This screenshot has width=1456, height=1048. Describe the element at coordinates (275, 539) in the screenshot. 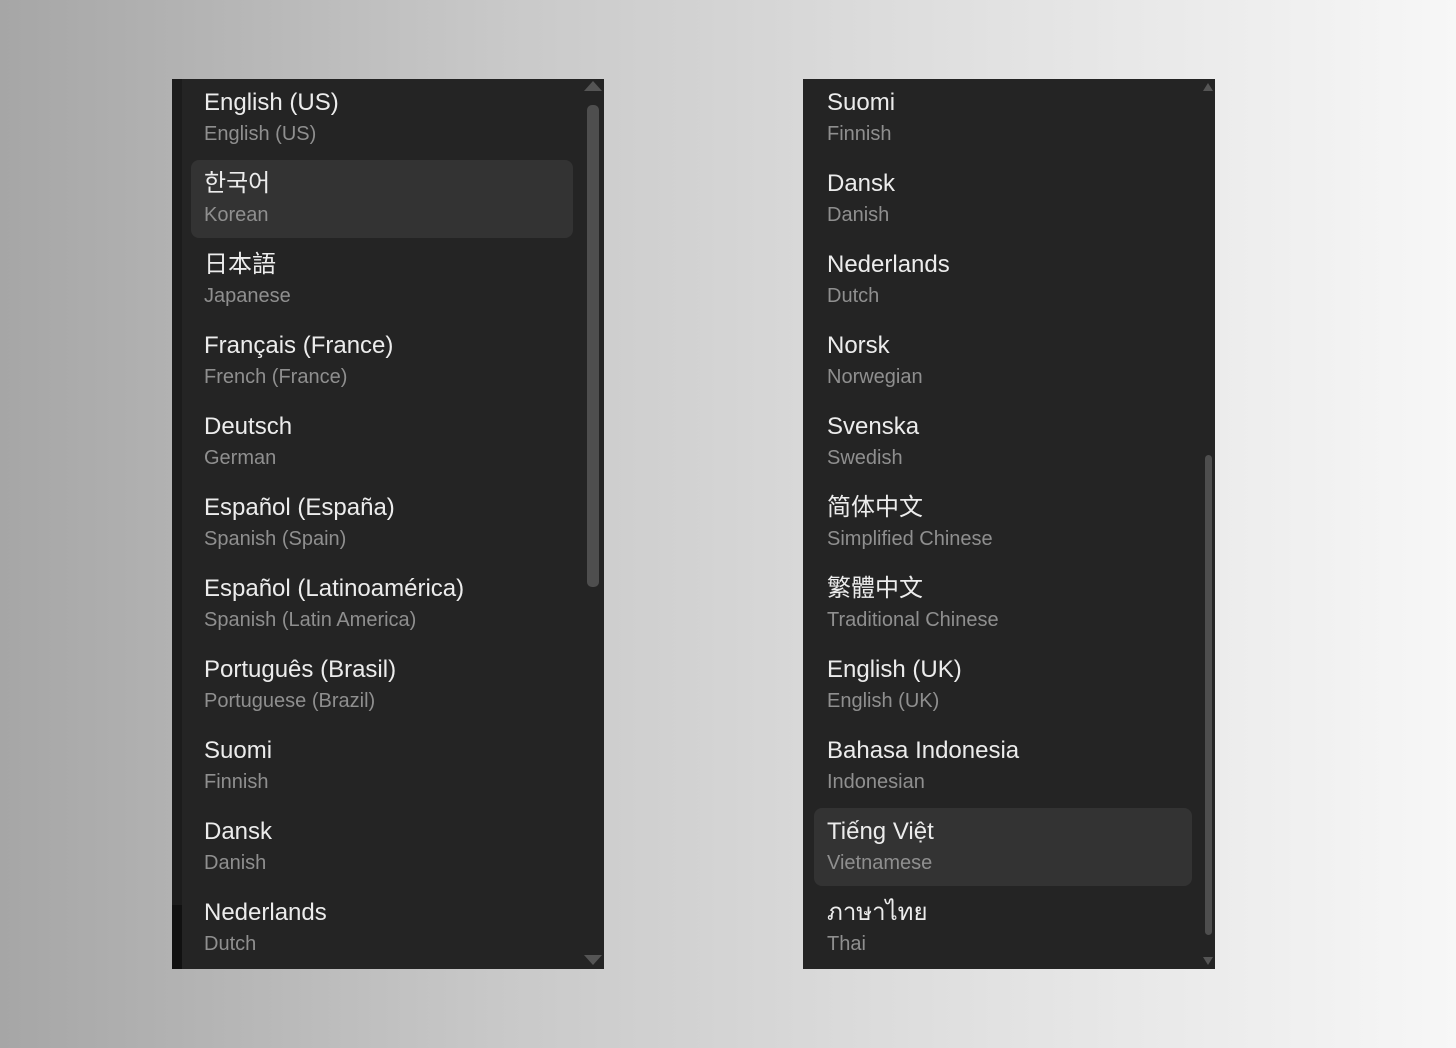

I see `language-english-name: Spanish (Spain)` at that location.